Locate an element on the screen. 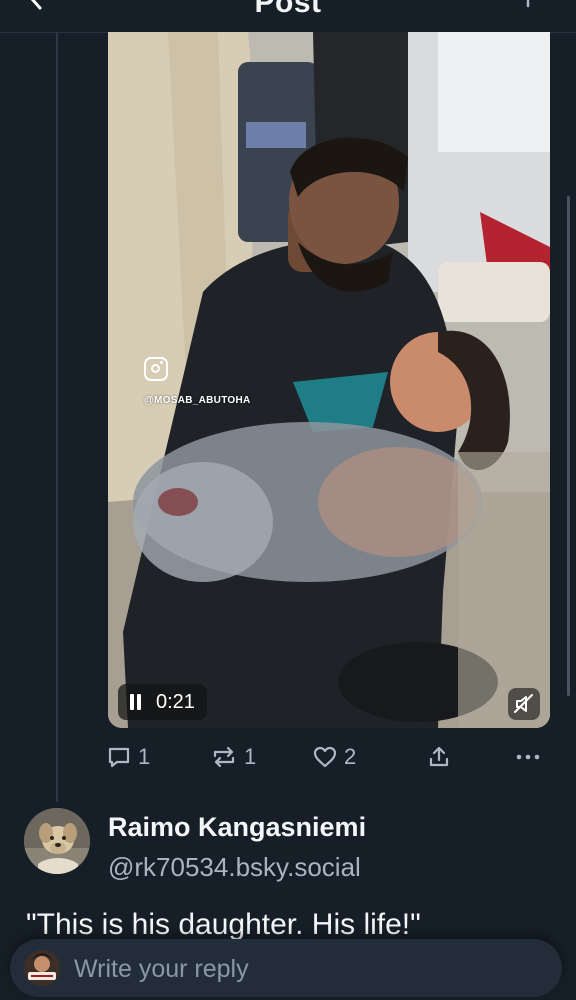 The image size is (576, 1000). reply-composer: Write your reply is located at coordinates (286, 968).